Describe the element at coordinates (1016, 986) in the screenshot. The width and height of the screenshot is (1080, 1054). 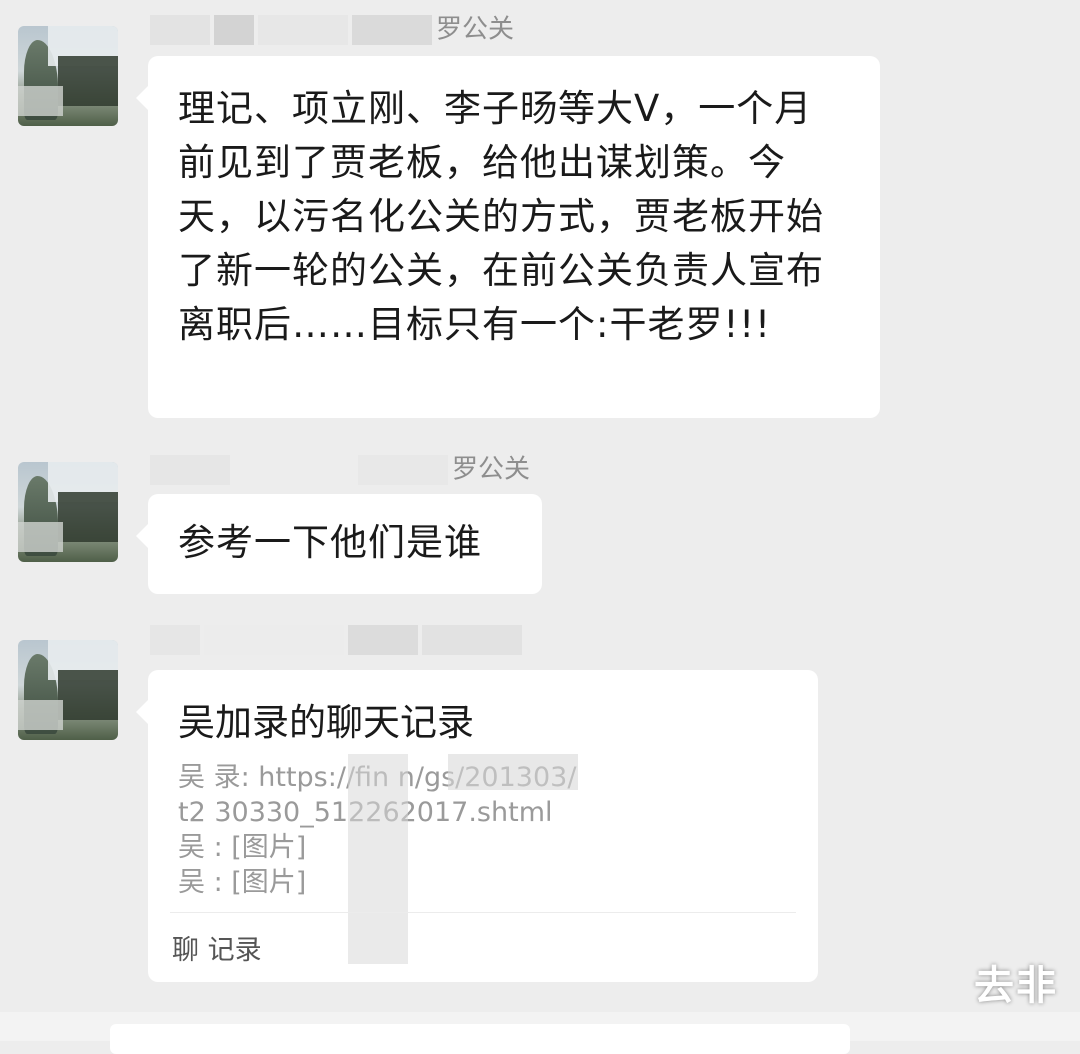
I see `watermark: 去非` at that location.